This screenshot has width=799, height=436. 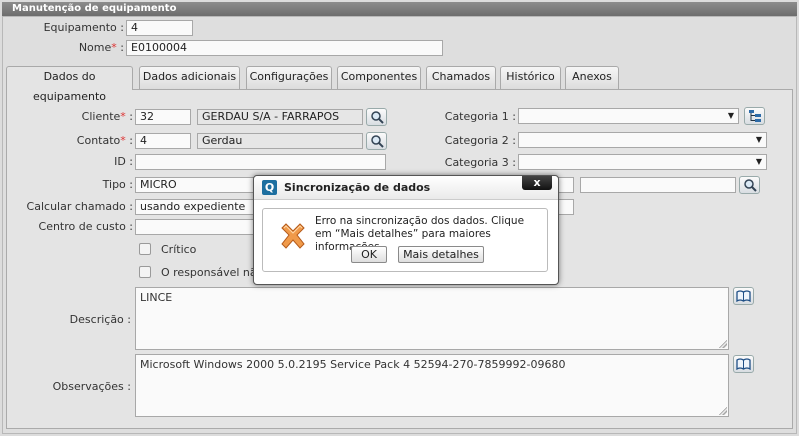 What do you see at coordinates (195, 185) in the screenshot?
I see `tipo-field: MICRO` at bounding box center [195, 185].